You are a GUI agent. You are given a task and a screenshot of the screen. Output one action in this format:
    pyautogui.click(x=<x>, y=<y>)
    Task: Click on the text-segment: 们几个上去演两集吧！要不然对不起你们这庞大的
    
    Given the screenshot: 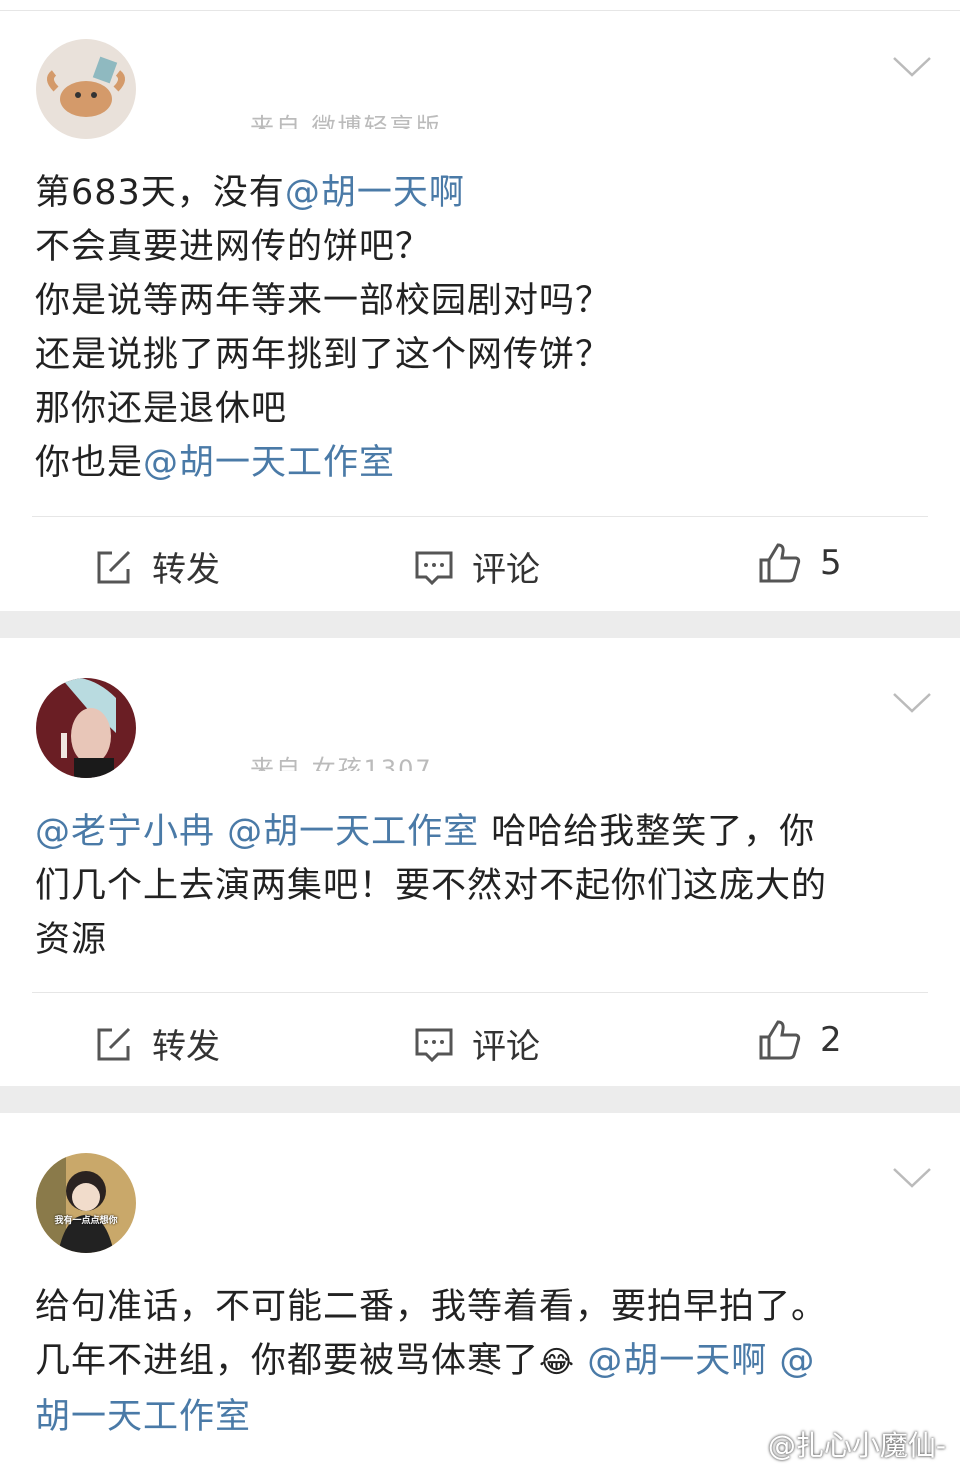 What is the action you would take?
    pyautogui.click(x=431, y=886)
    